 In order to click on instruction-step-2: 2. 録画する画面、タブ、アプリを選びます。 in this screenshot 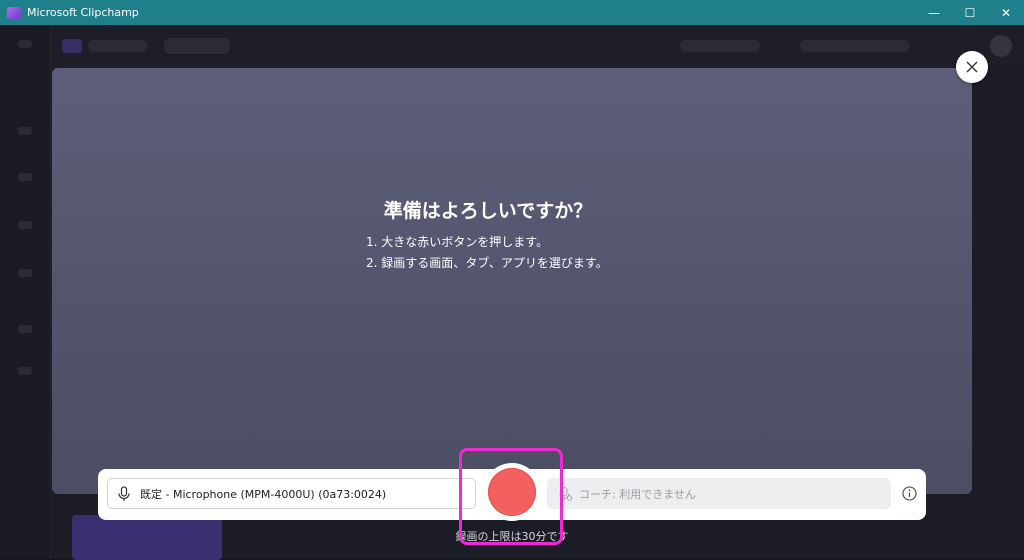, I will do `click(487, 263)`.